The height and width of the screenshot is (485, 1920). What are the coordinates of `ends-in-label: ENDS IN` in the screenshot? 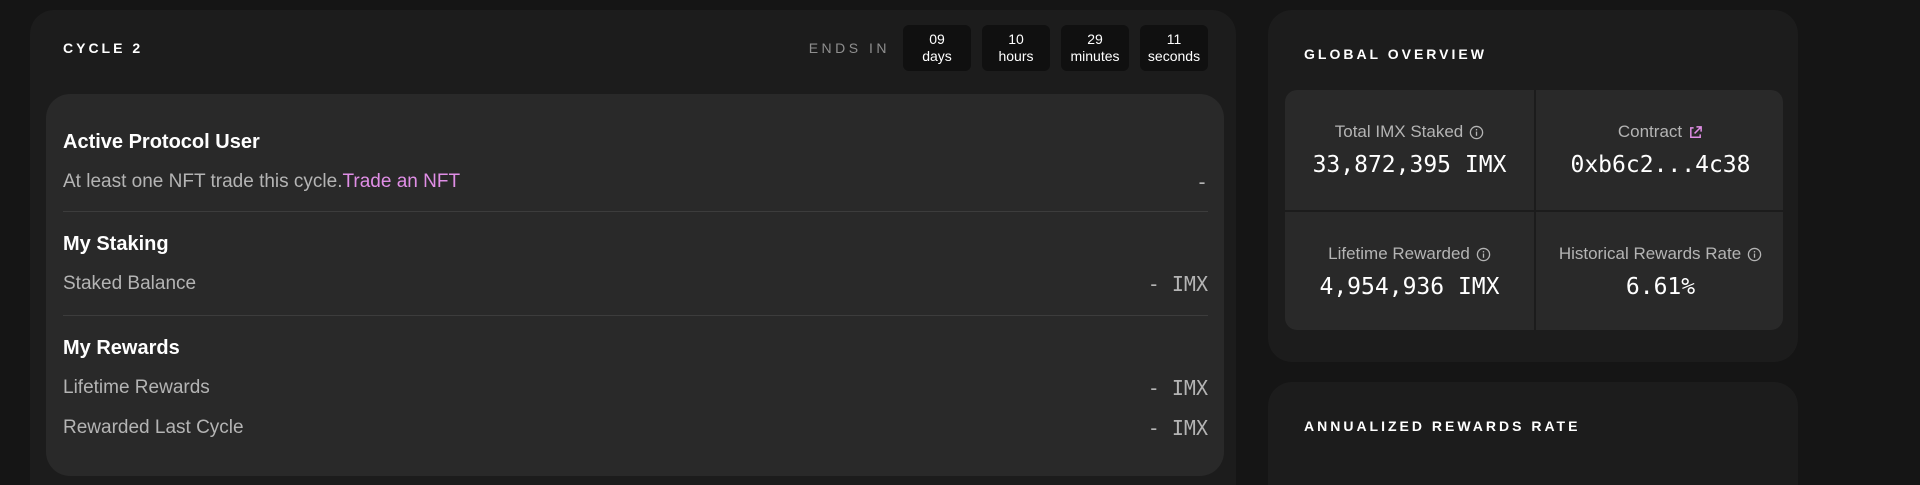 It's located at (849, 48).